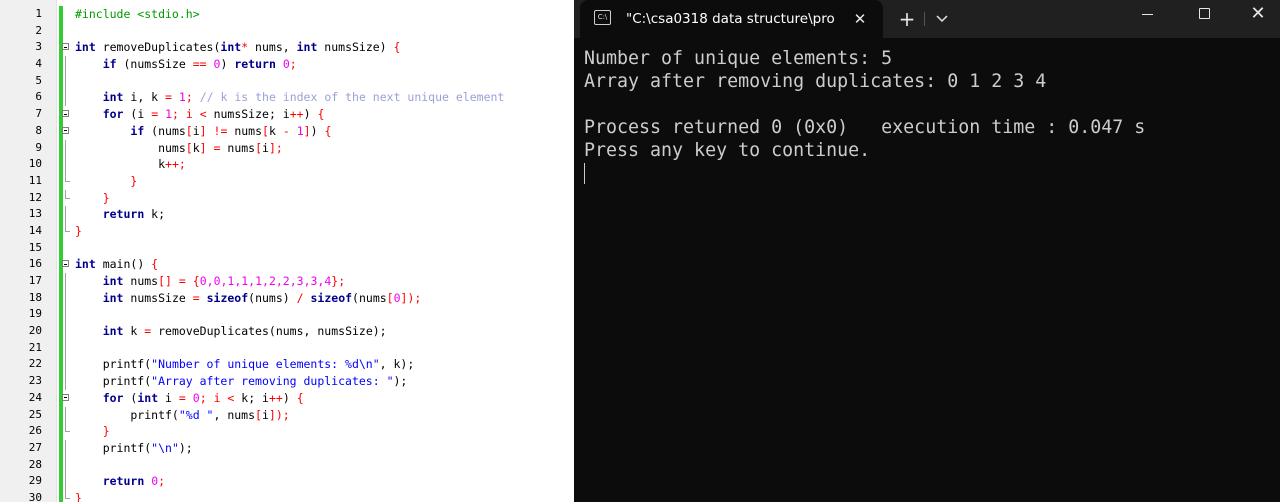 This screenshot has height=502, width=1280. Describe the element at coordinates (35, 414) in the screenshot. I see `line-number: 25` at that location.